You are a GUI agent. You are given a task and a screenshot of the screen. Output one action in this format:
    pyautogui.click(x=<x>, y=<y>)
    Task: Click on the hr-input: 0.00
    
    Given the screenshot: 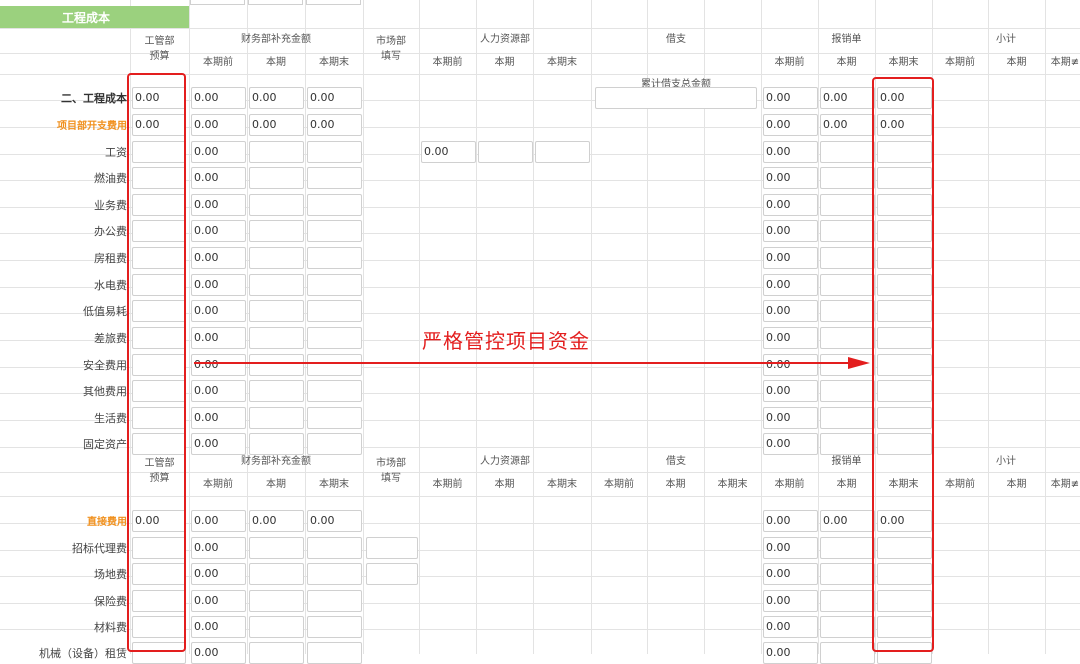 What is the action you would take?
    pyautogui.click(x=448, y=152)
    